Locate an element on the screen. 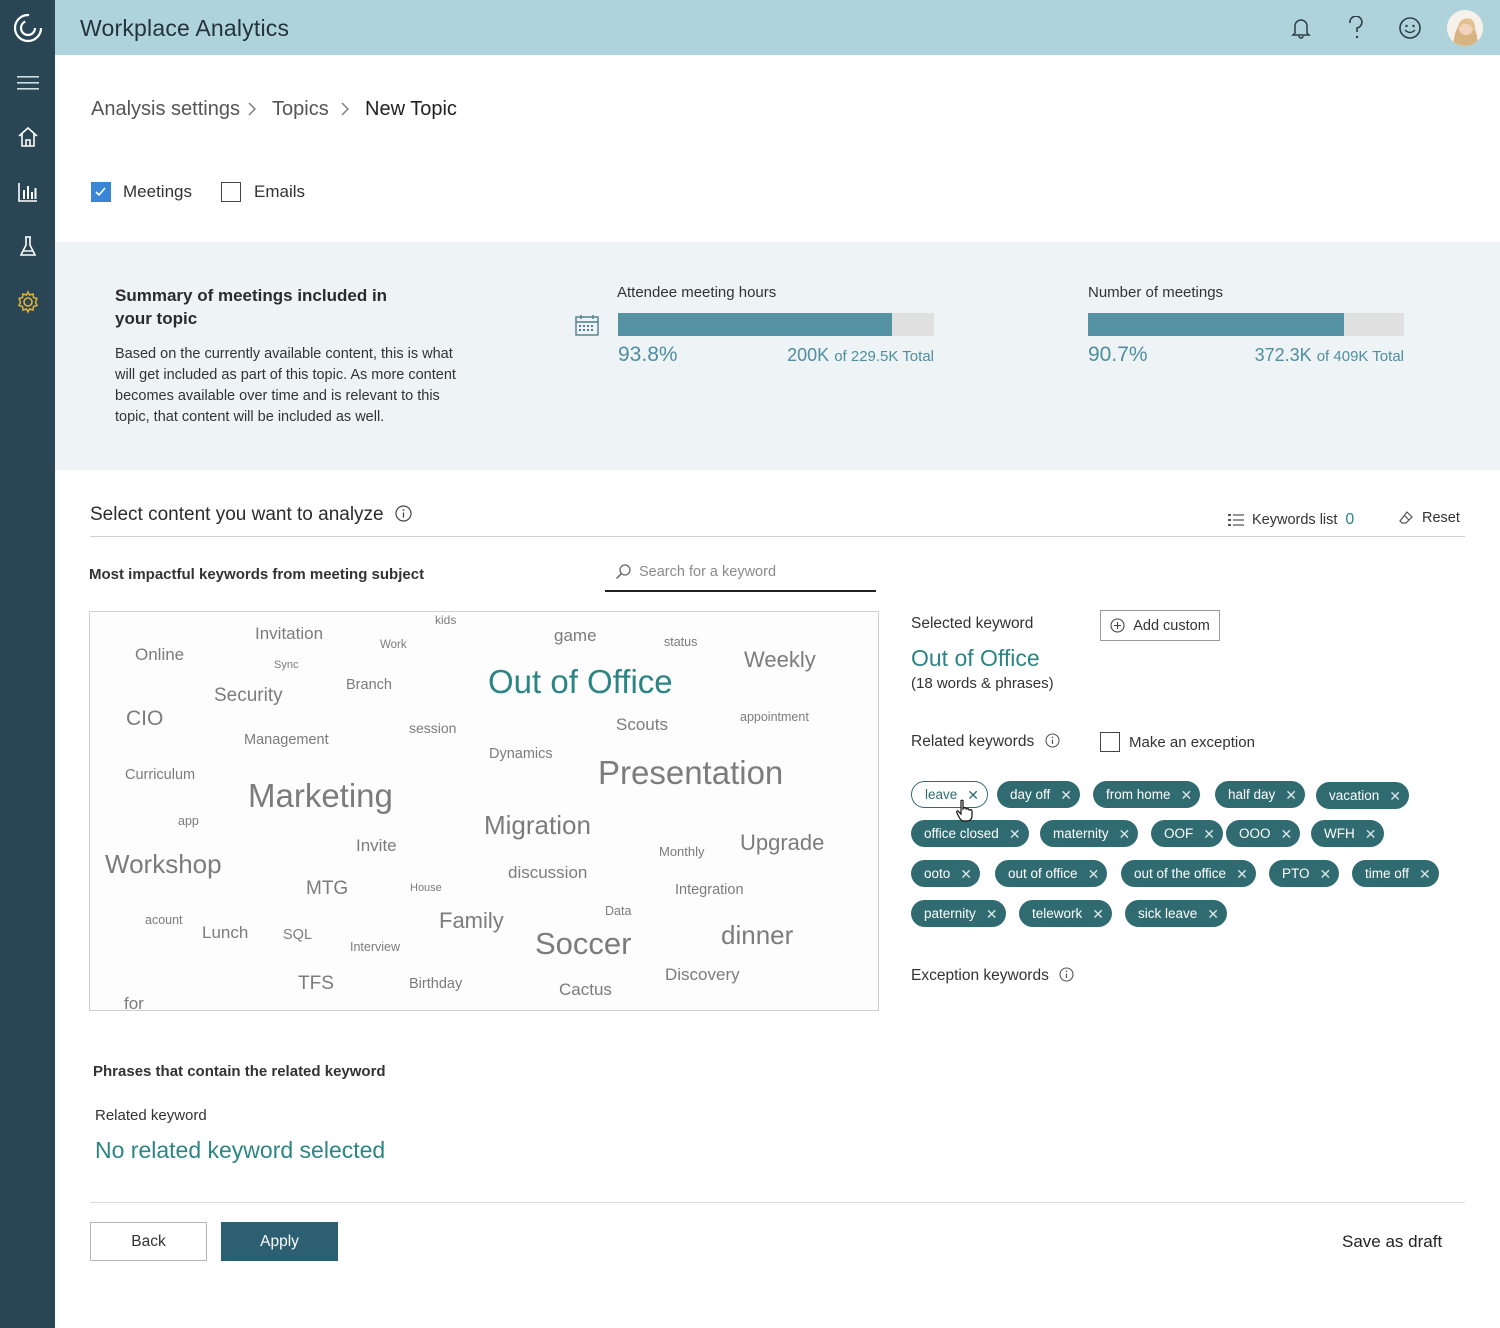 The height and width of the screenshot is (1328, 1500). logo-icon is located at coordinates (27, 27).